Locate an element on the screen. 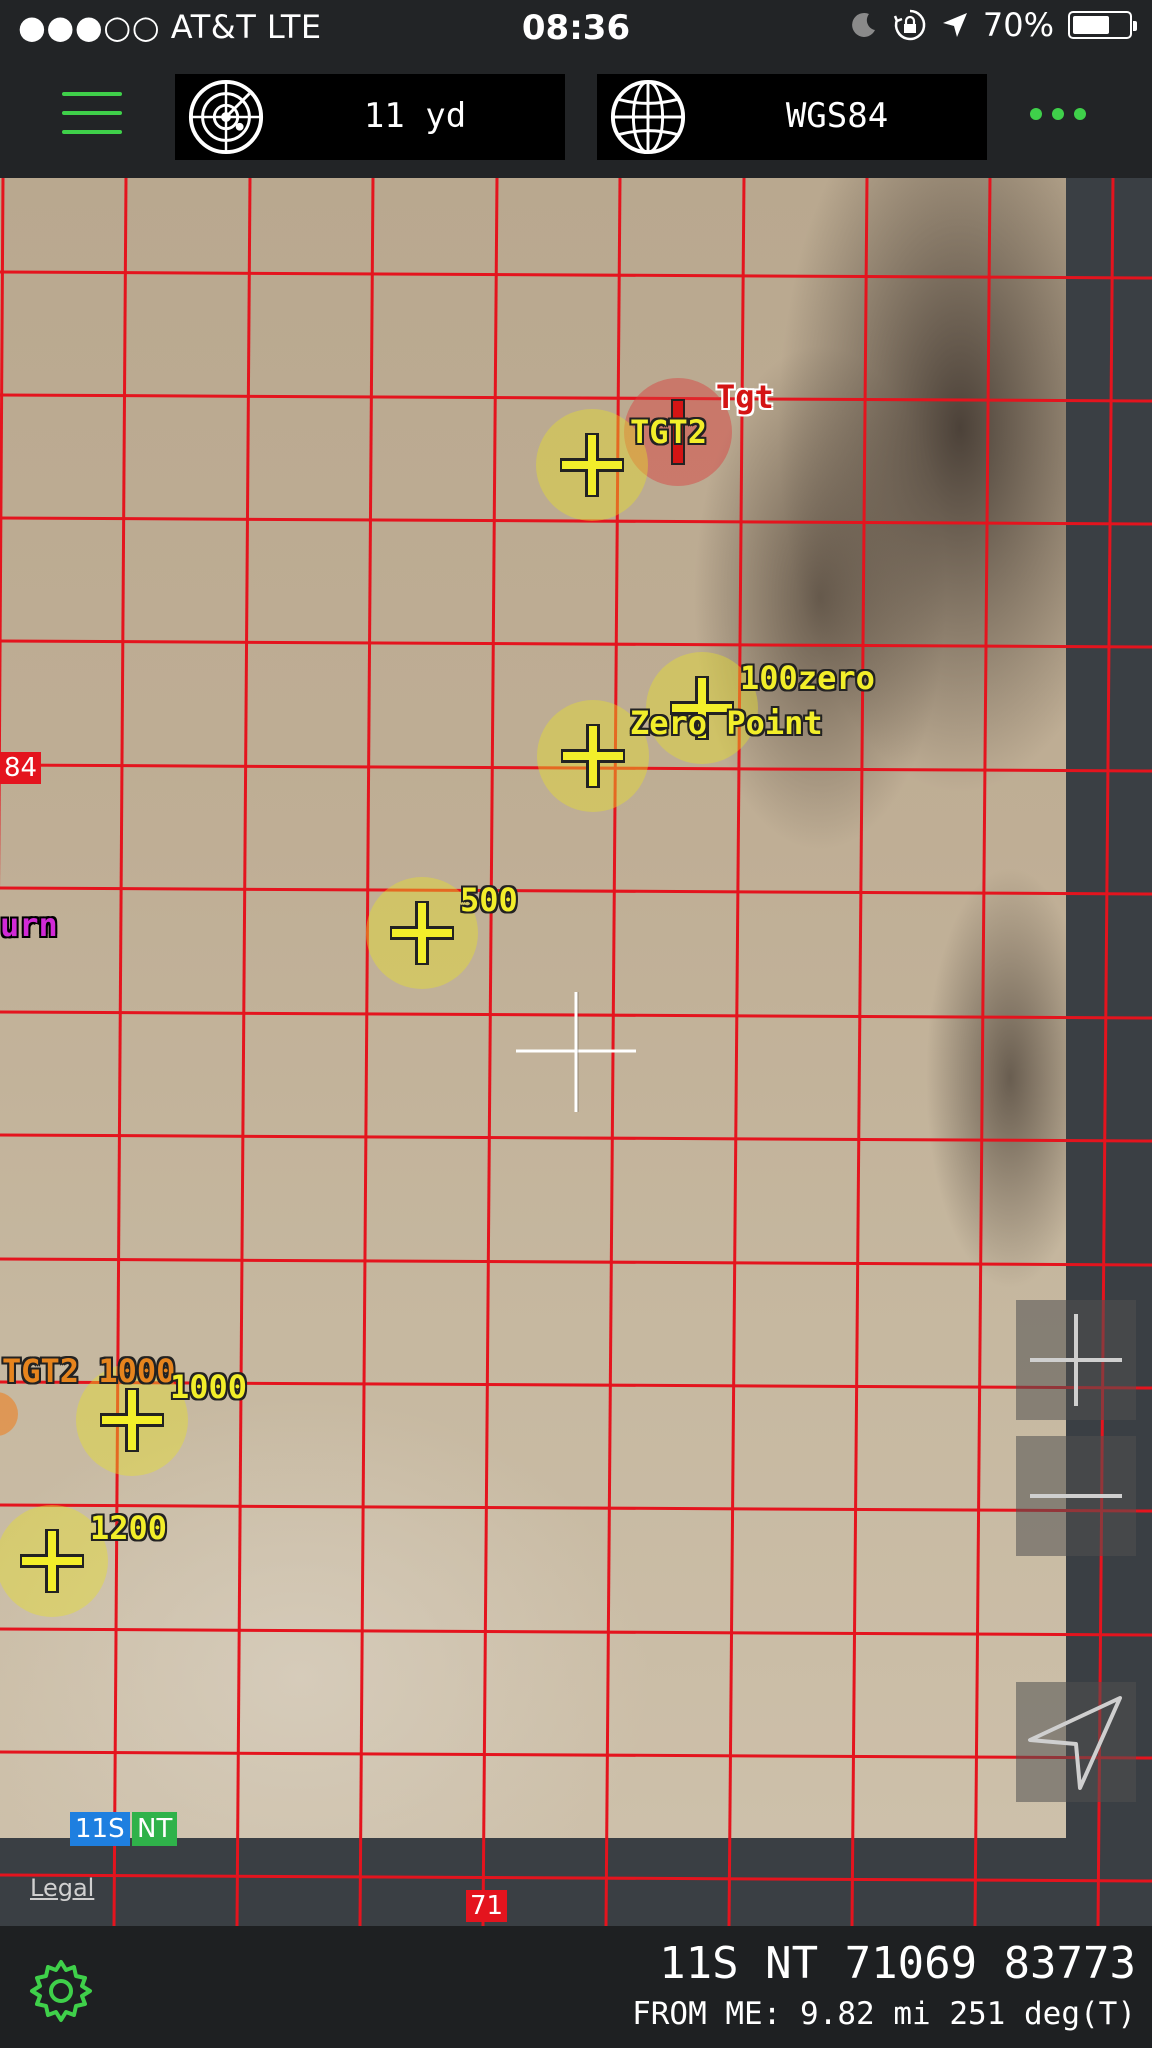 The height and width of the screenshot is (2048, 1152). marker-label-tgt2: TGT2 is located at coordinates (669, 432).